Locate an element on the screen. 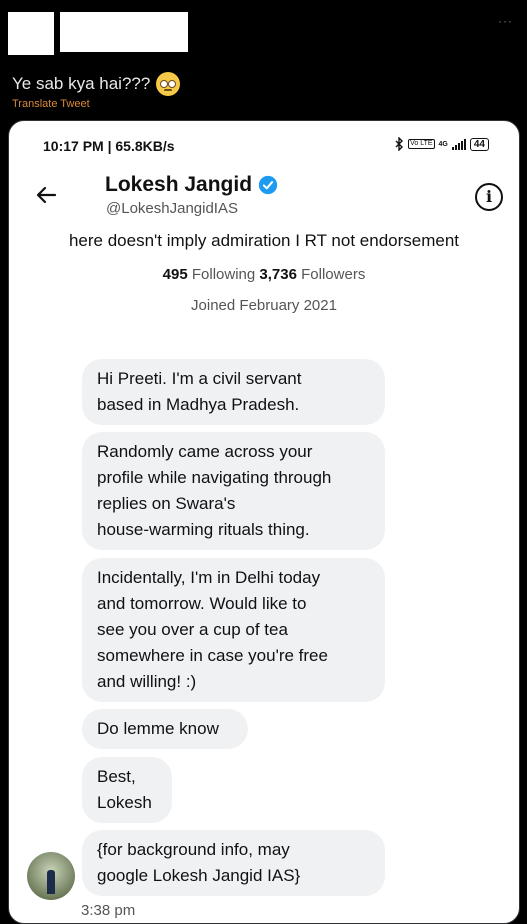 This screenshot has width=527, height=924. volte-icon: Vo LTE is located at coordinates (421, 144).